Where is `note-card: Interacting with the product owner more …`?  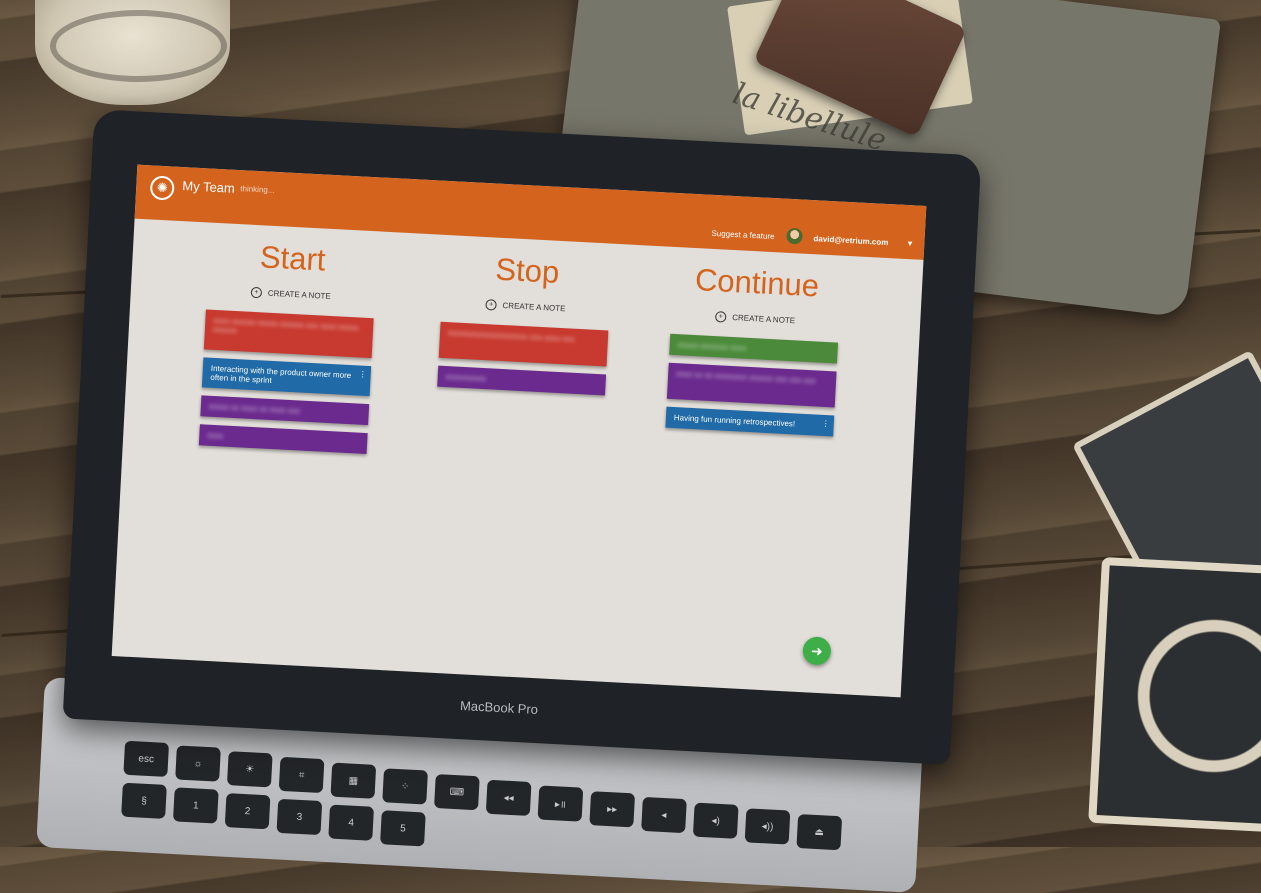
note-card: Interacting with the product owner more … is located at coordinates (286, 377).